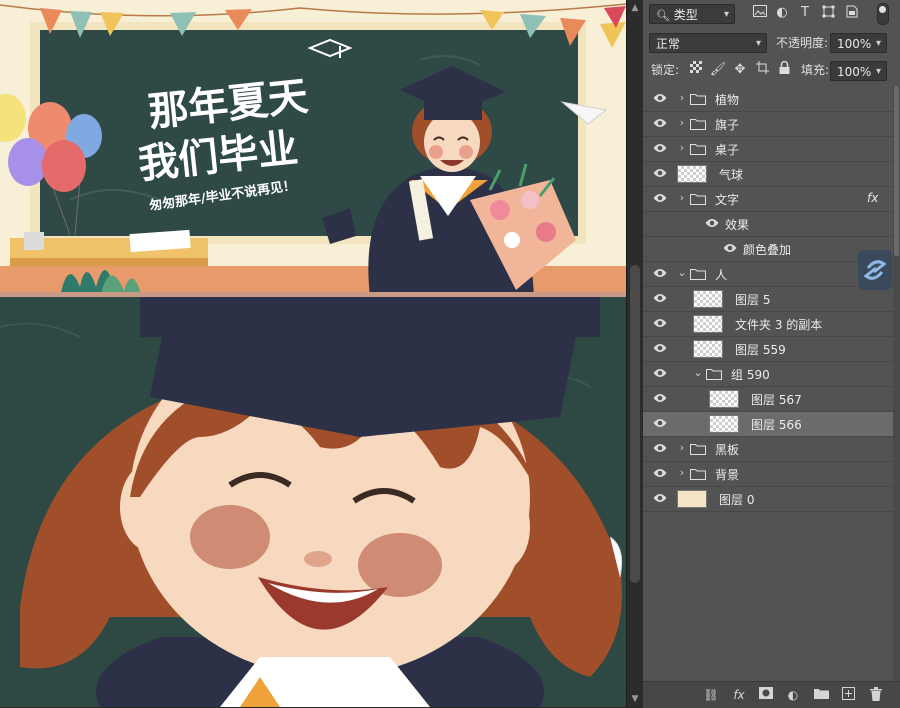 The width and height of the screenshot is (900, 708). I want to click on lock-all-icon, so click(784, 69).